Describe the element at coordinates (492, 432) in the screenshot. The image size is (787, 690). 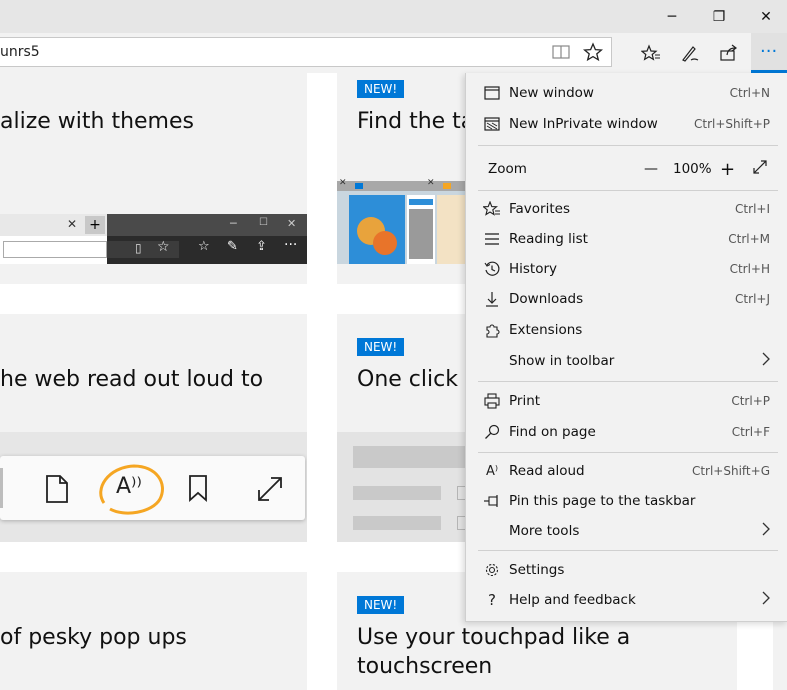
I see `search-icon` at that location.